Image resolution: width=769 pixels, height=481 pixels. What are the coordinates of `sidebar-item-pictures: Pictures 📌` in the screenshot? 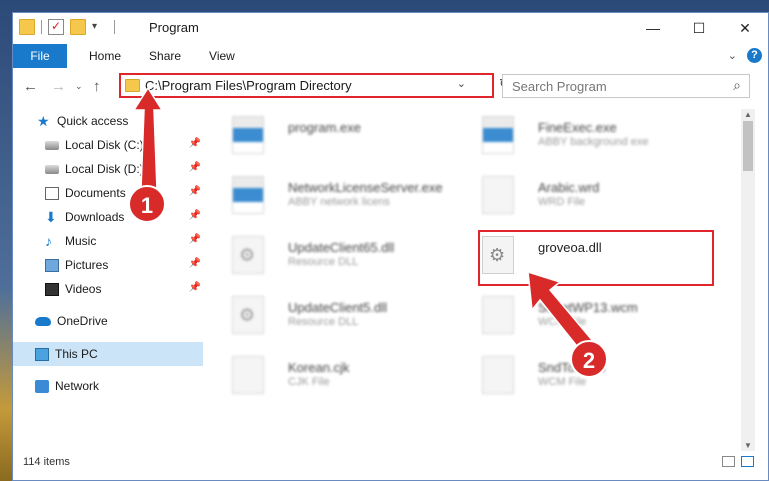 It's located at (108, 265).